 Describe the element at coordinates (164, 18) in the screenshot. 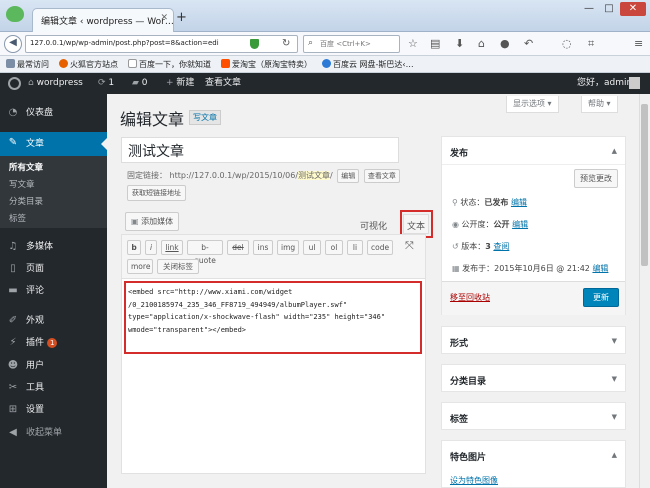

I see `tab-close-icon: ✕` at that location.